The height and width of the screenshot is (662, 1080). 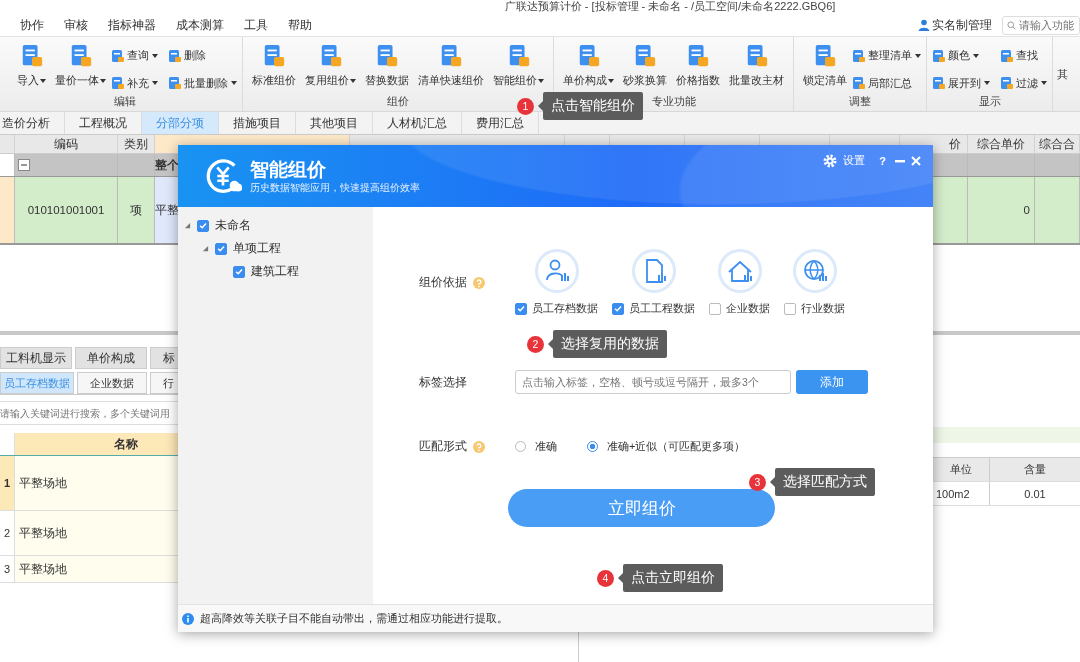 I want to click on toolbar-button: 批量改主材, so click(x=756, y=67).